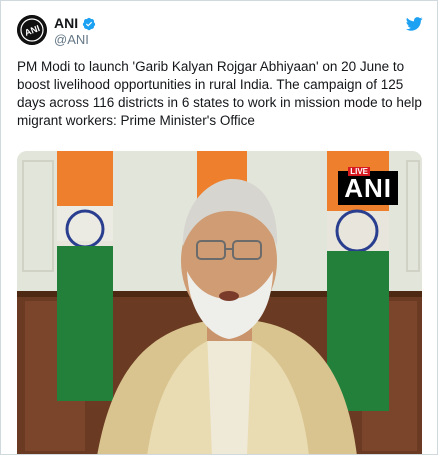 This screenshot has width=438, height=455. Describe the element at coordinates (85, 276) in the screenshot. I see `flag-left` at that location.